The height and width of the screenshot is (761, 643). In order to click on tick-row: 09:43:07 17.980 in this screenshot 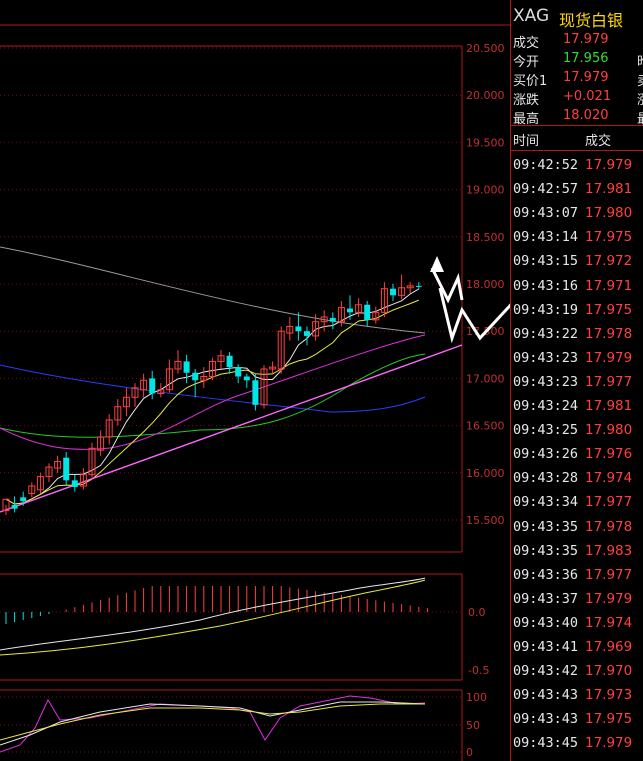, I will do `click(577, 214)`.